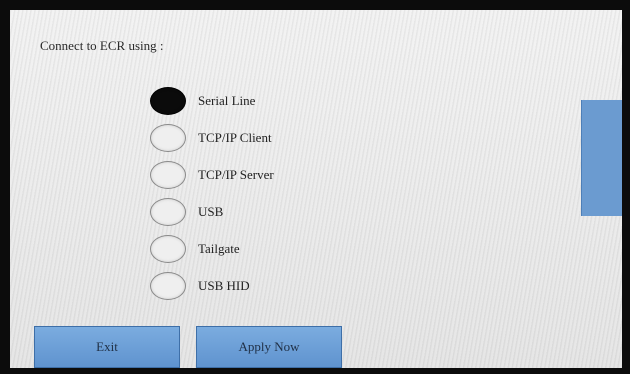  What do you see at coordinates (168, 211) in the screenshot?
I see `radio-usb` at bounding box center [168, 211].